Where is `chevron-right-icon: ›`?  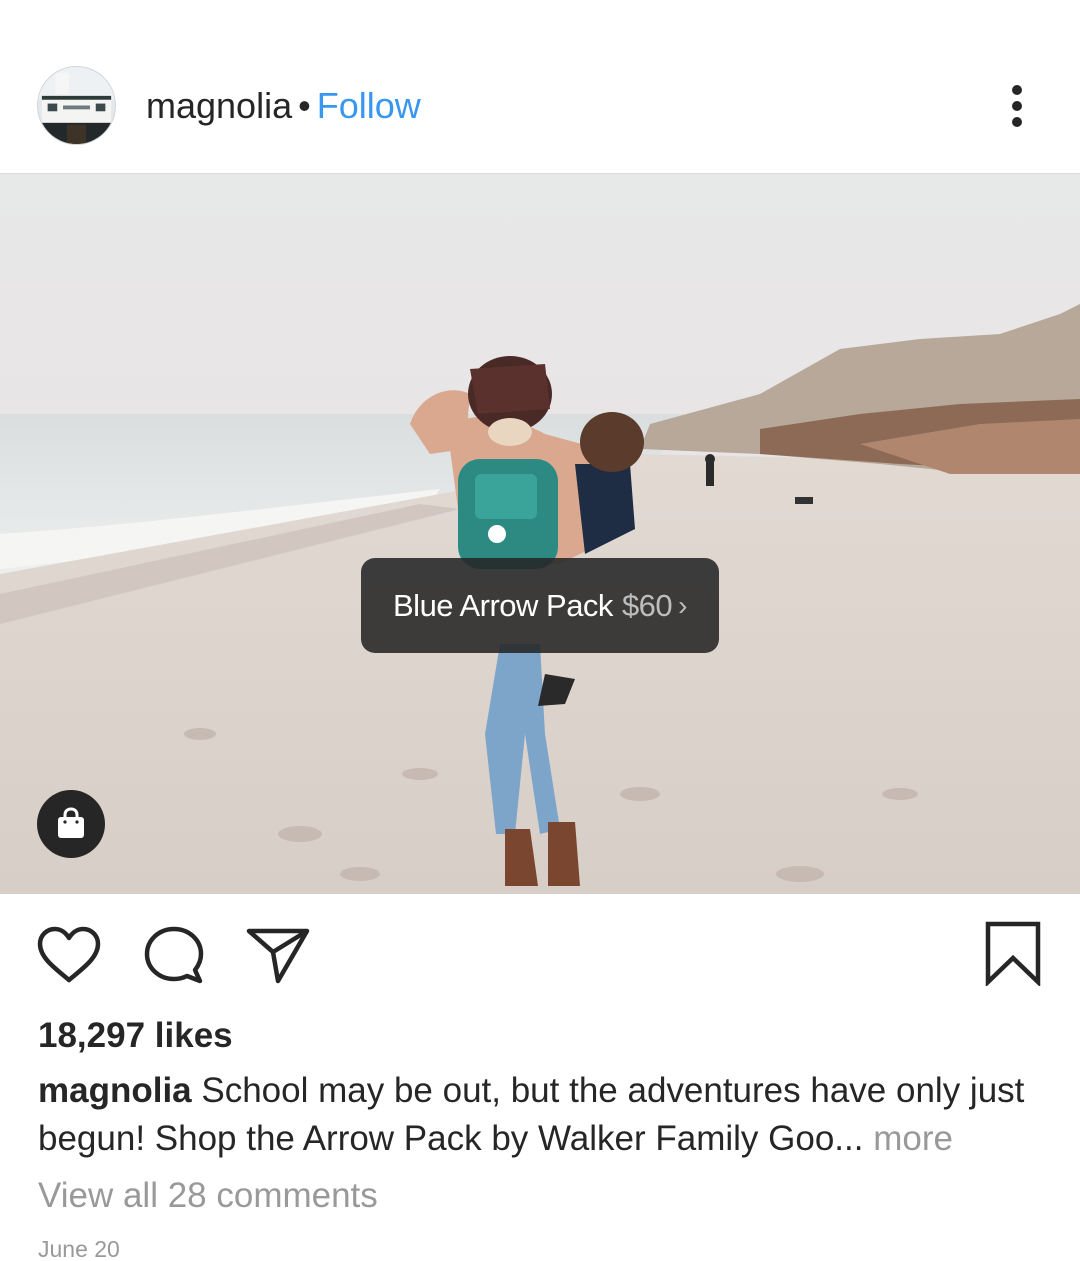
chevron-right-icon: › is located at coordinates (682, 605).